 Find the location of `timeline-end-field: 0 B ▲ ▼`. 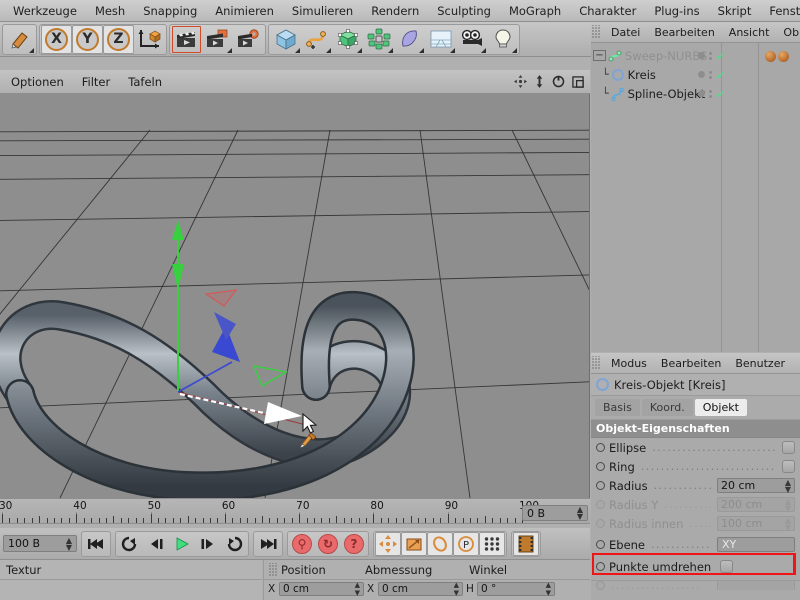

timeline-end-field: 0 B ▲ ▼ is located at coordinates (555, 513).